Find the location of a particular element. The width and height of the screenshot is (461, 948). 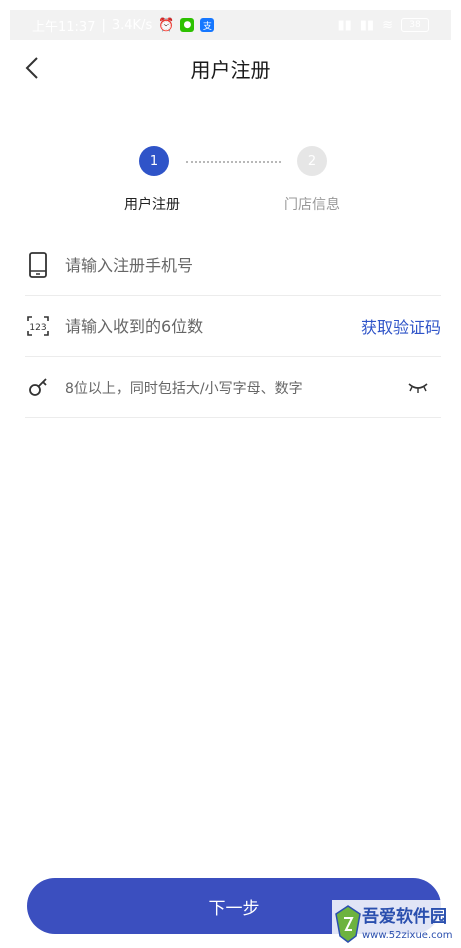

step-connector is located at coordinates (233, 162).